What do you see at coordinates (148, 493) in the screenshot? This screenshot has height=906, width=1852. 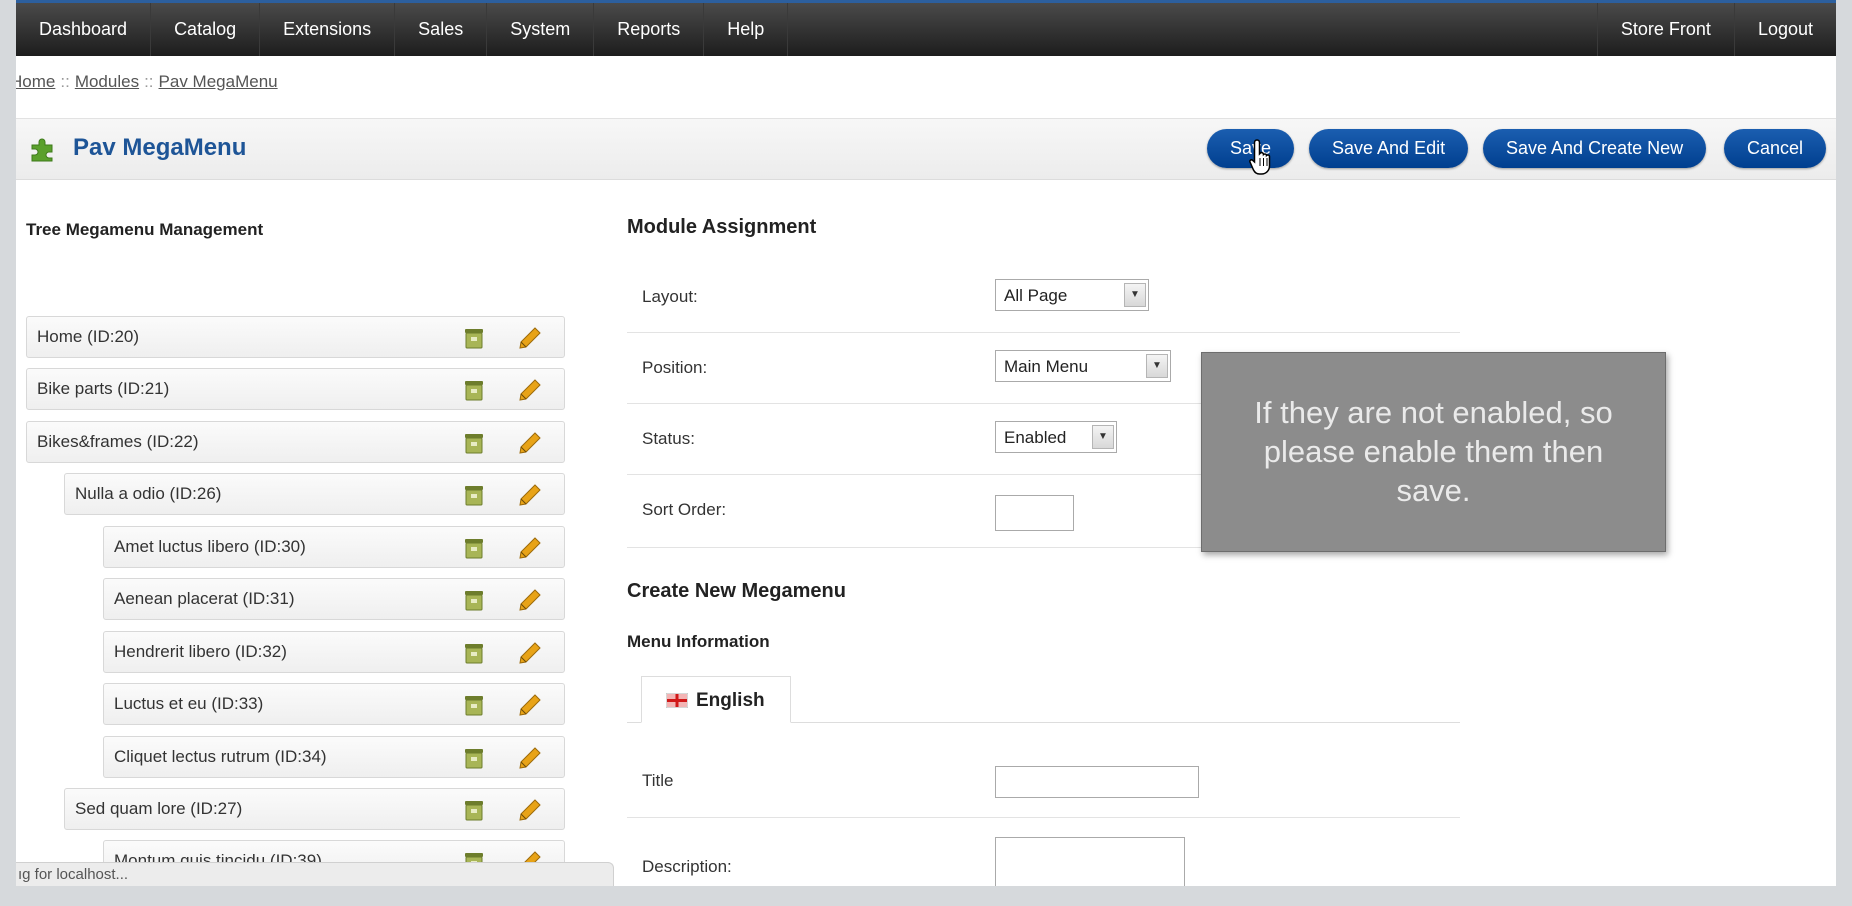 I see `tree-item-label: Nulla a odio (ID:26)` at bounding box center [148, 493].